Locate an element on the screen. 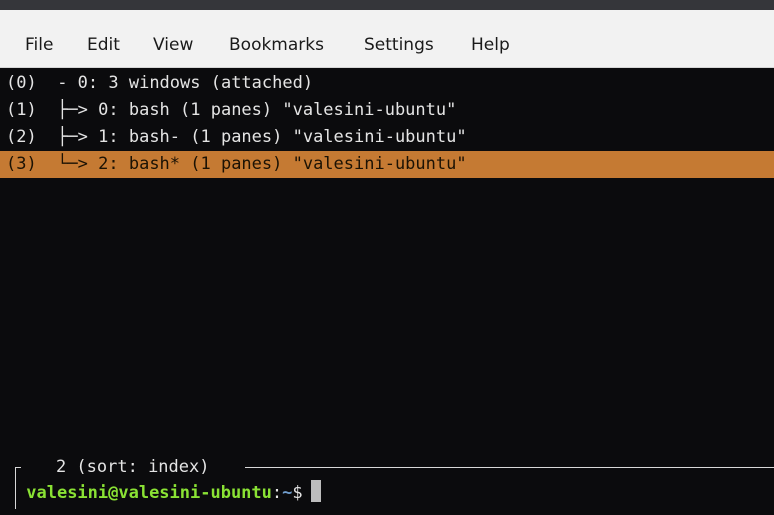 This screenshot has width=774, height=515. text-cursor is located at coordinates (315, 491).